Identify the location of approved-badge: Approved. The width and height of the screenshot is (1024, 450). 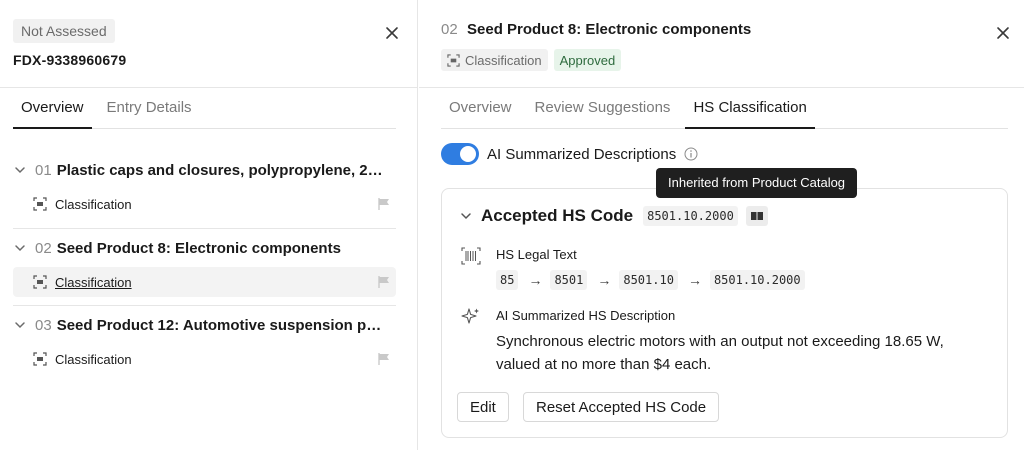
(587, 60).